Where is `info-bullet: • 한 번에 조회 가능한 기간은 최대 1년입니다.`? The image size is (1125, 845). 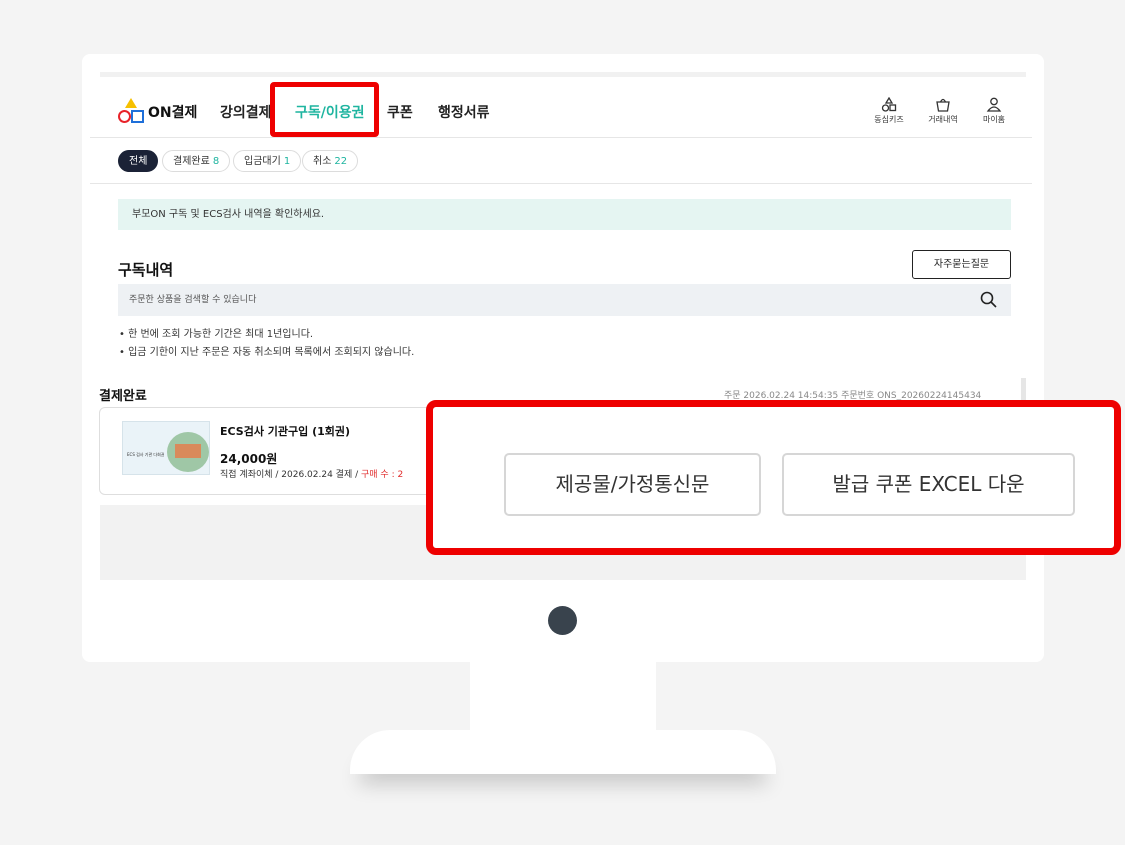
info-bullet: • 한 번에 조회 가능한 기간은 최대 1년입니다. is located at coordinates (216, 334).